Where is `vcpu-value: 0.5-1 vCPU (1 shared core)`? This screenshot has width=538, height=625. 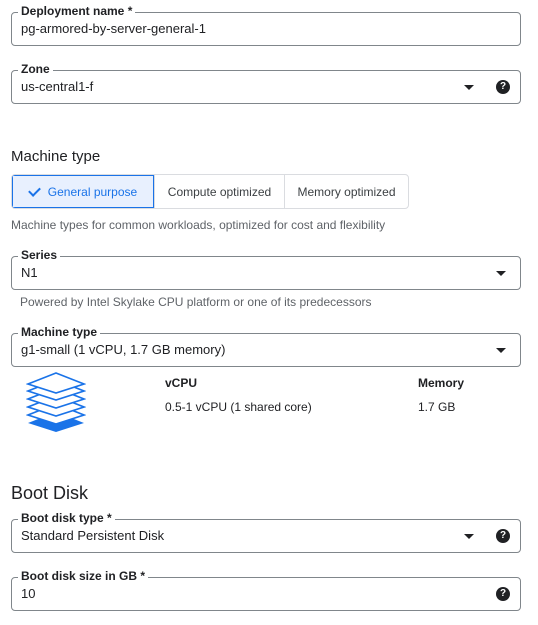
vcpu-value: 0.5-1 vCPU (1 shared core) is located at coordinates (238, 407).